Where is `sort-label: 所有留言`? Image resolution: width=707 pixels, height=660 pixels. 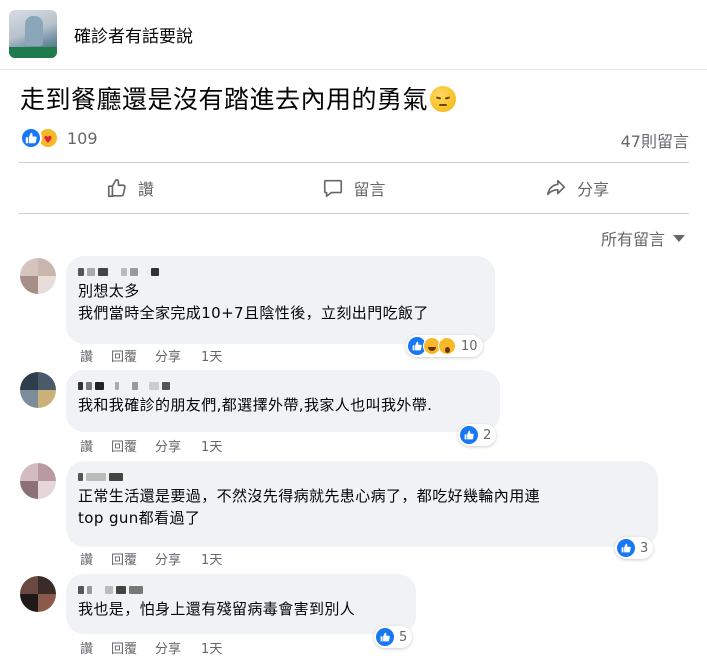 sort-label: 所有留言 is located at coordinates (632, 239).